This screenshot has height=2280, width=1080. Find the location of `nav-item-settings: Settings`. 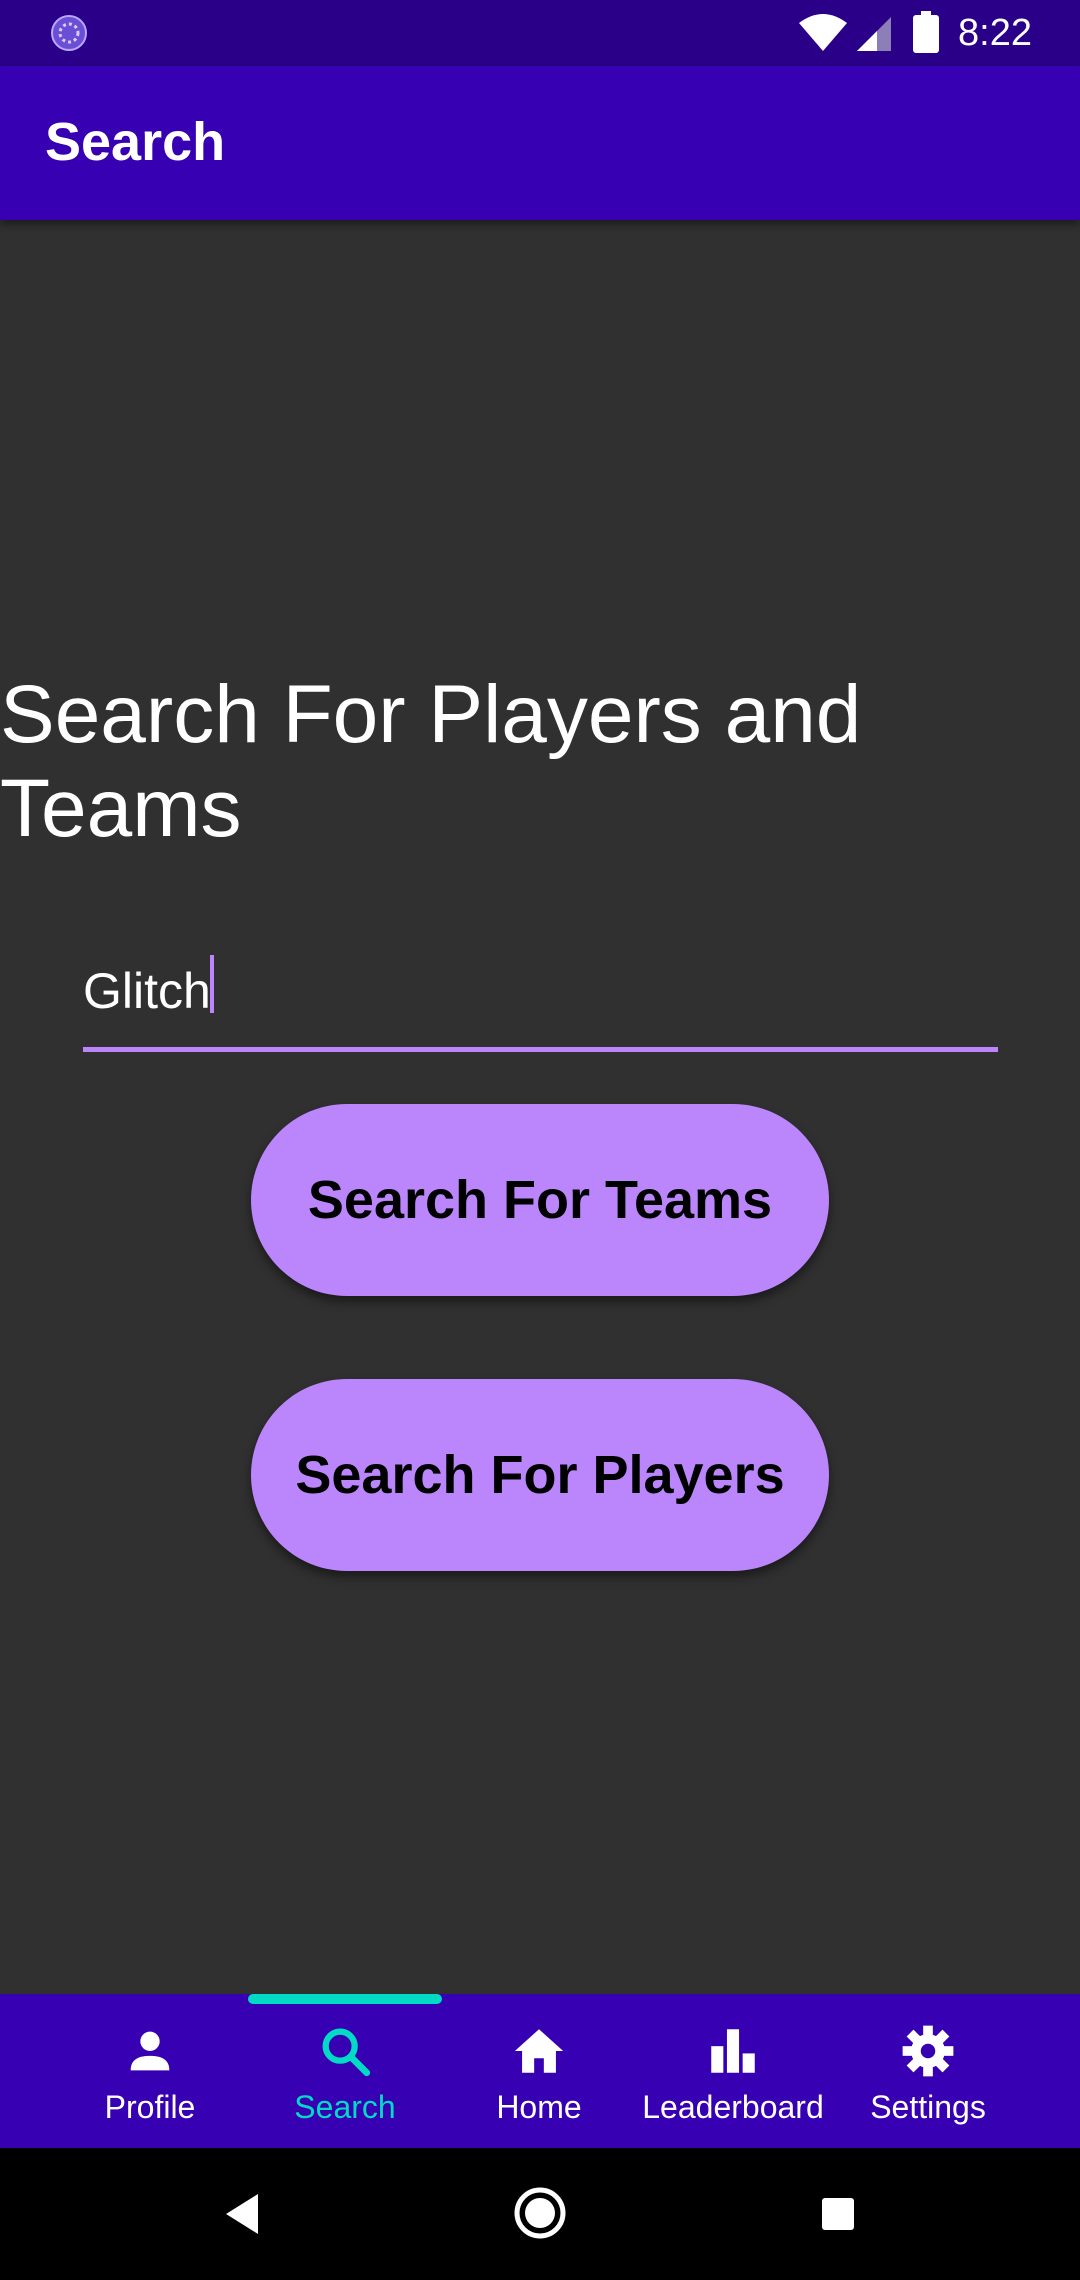

nav-item-settings: Settings is located at coordinates (928, 2071).